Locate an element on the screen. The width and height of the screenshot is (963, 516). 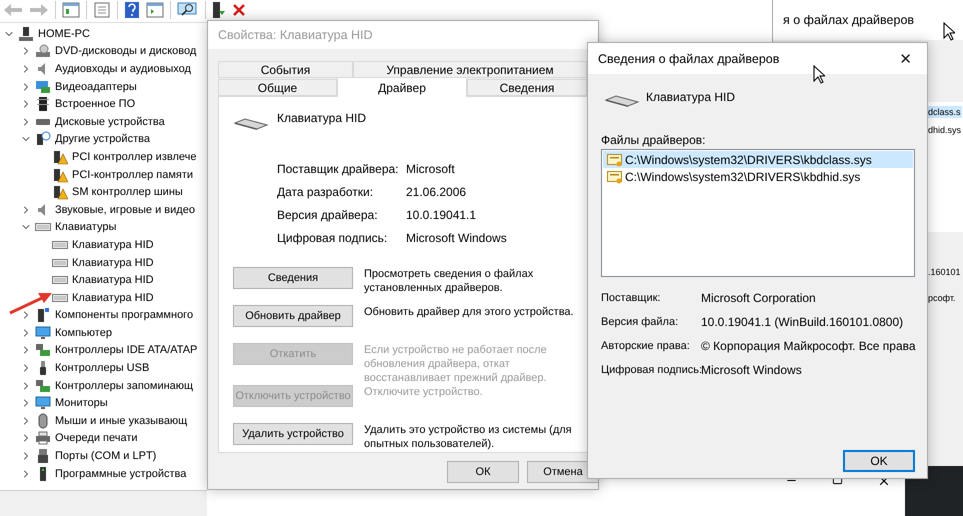
tree-item: Программные устройства is located at coordinates (120, 473).